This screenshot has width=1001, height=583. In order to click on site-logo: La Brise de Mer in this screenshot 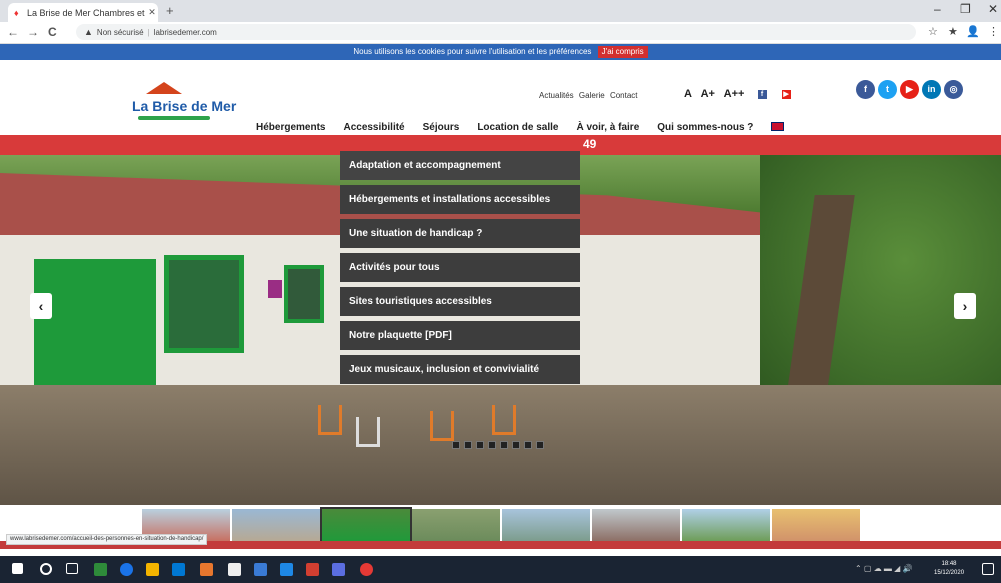, I will do `click(184, 103)`.